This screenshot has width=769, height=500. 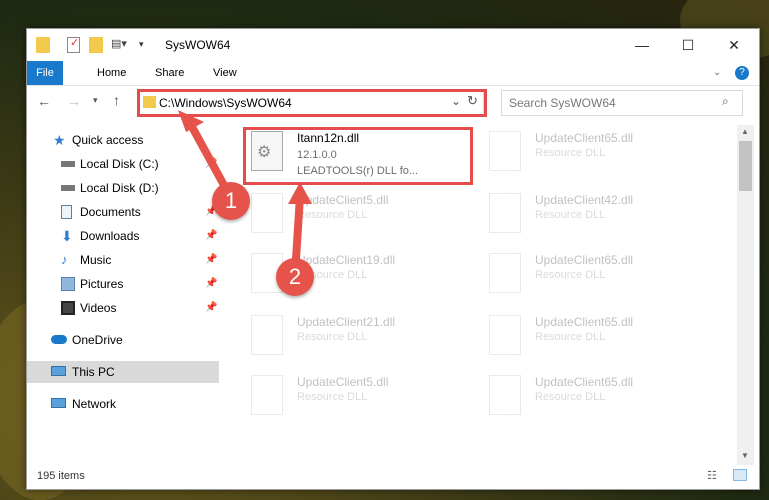 I want to click on tab-share: Share, so click(x=169, y=73).